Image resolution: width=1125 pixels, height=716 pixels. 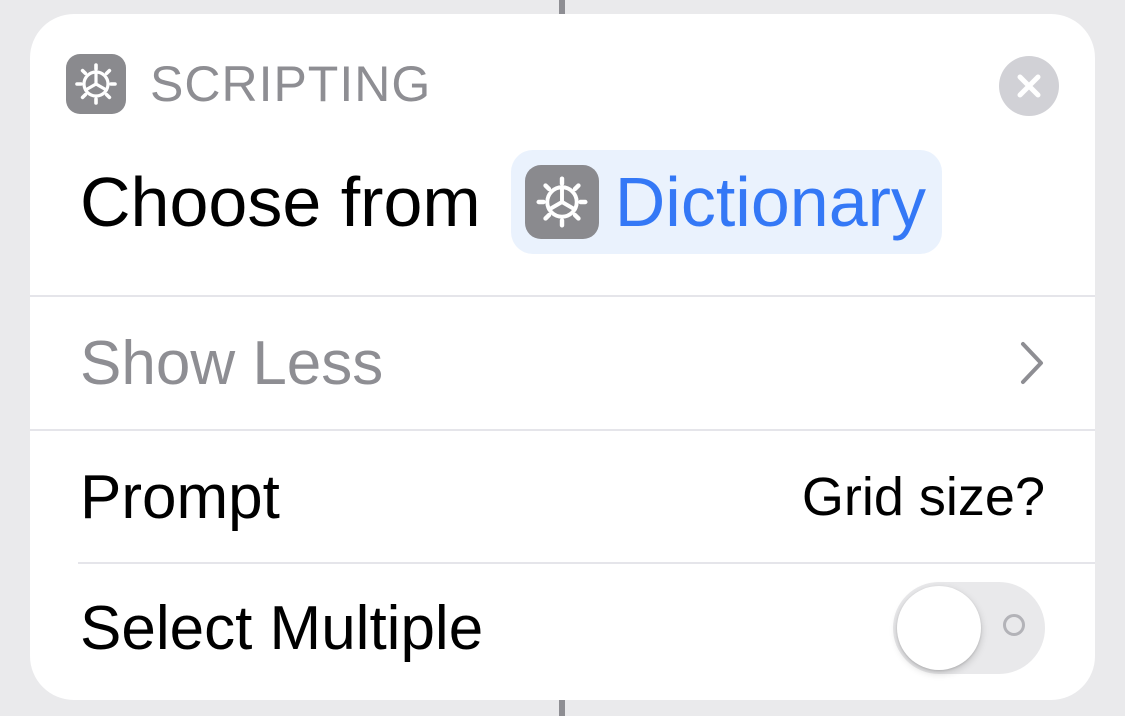 I want to click on action-header: SCRIPTING, so click(x=248, y=84).